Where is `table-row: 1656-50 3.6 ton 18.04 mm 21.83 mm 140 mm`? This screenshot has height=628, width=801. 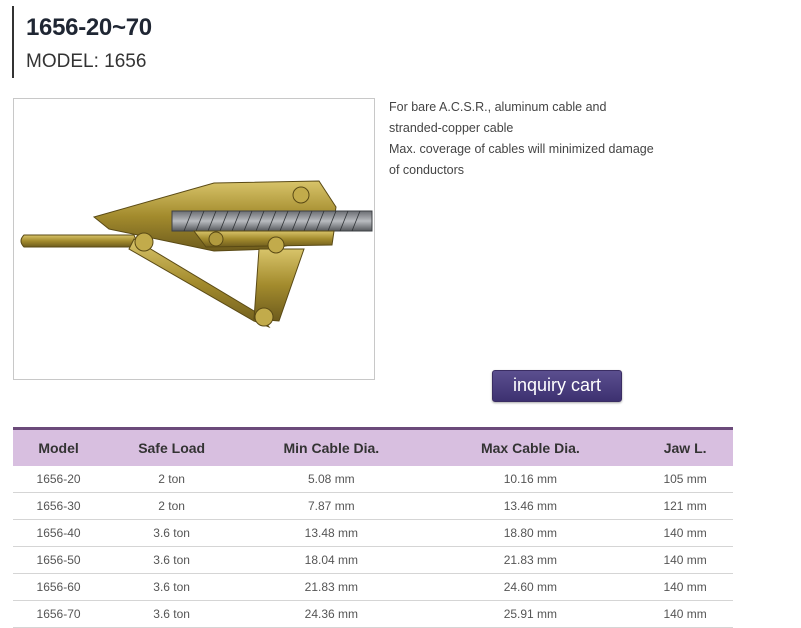
table-row: 1656-50 3.6 ton 18.04 mm 21.83 mm 140 mm is located at coordinates (373, 560).